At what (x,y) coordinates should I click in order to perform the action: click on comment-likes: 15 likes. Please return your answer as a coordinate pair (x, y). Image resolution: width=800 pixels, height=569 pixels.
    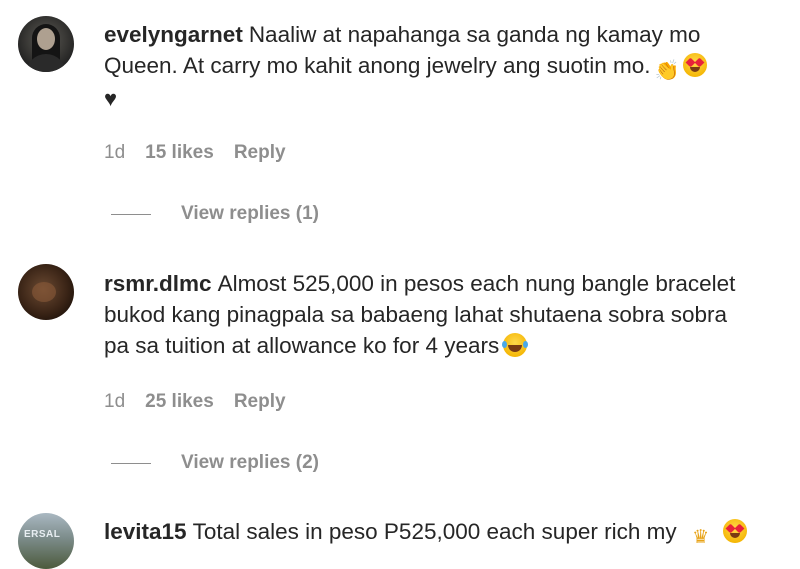
    Looking at the image, I should click on (179, 153).